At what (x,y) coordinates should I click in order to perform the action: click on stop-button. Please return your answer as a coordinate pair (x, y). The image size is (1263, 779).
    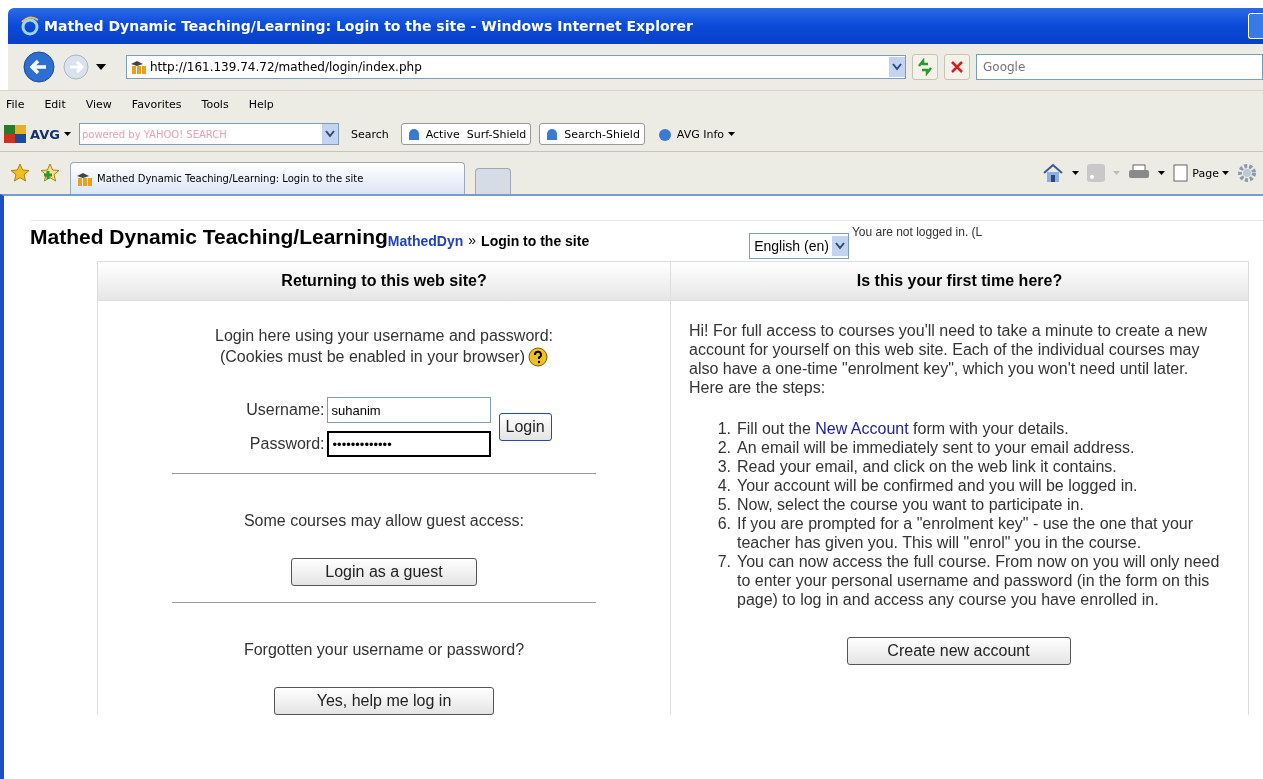
    Looking at the image, I should click on (957, 67).